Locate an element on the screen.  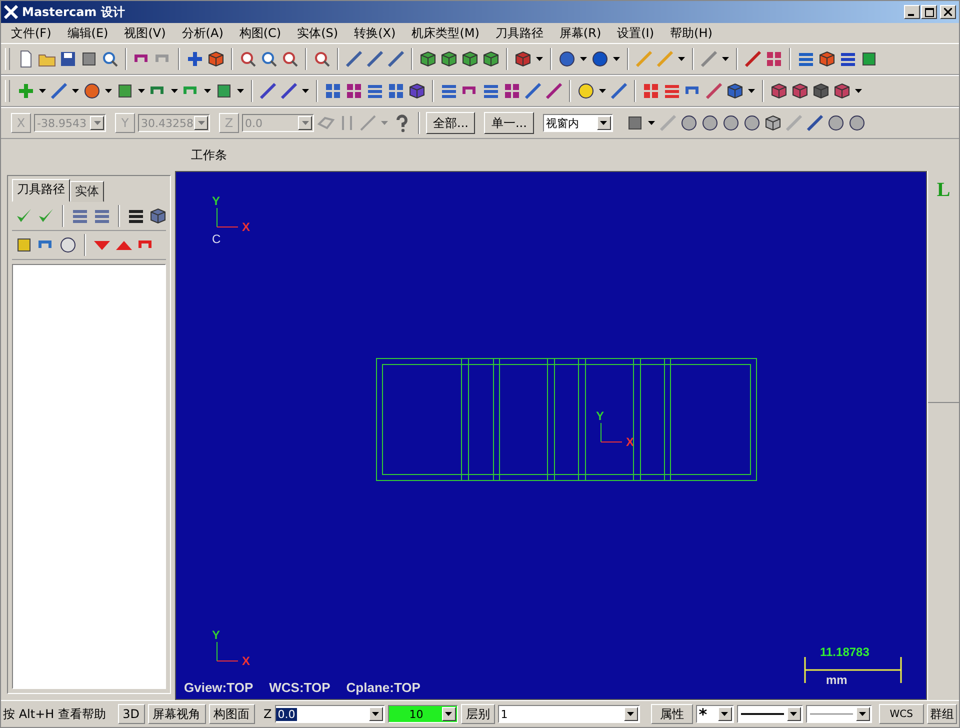
layer-button: 层别 is located at coordinates (477, 714).